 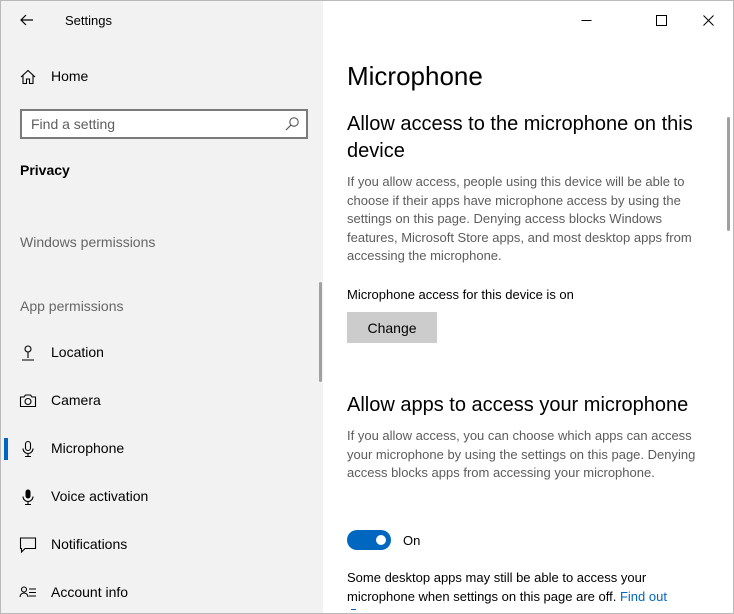 What do you see at coordinates (100, 496) in the screenshot?
I see `sidebar-item-label: Voice activation` at bounding box center [100, 496].